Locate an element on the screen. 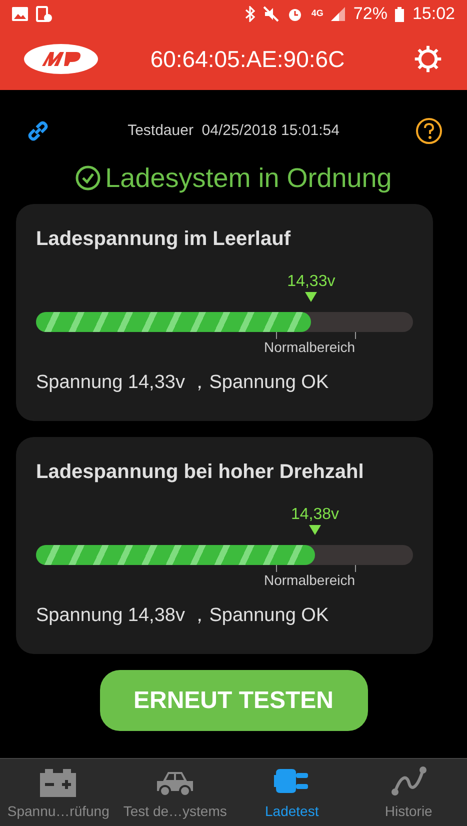 Image resolution: width=467 pixels, height=826 pixels. nav-tab: Test de…ystems is located at coordinates (175, 792).